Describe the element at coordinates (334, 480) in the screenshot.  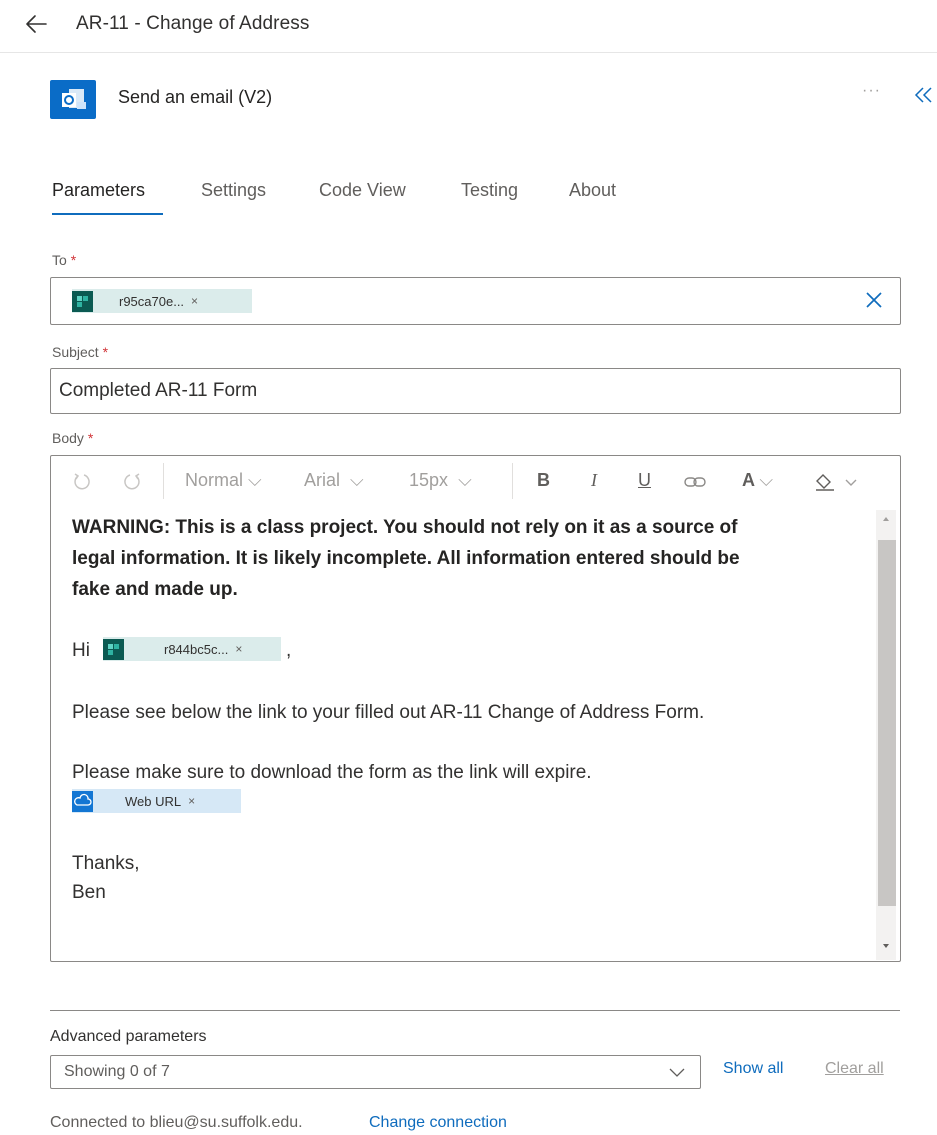
I see `font-family-dropdown: Arial ⌵` at that location.